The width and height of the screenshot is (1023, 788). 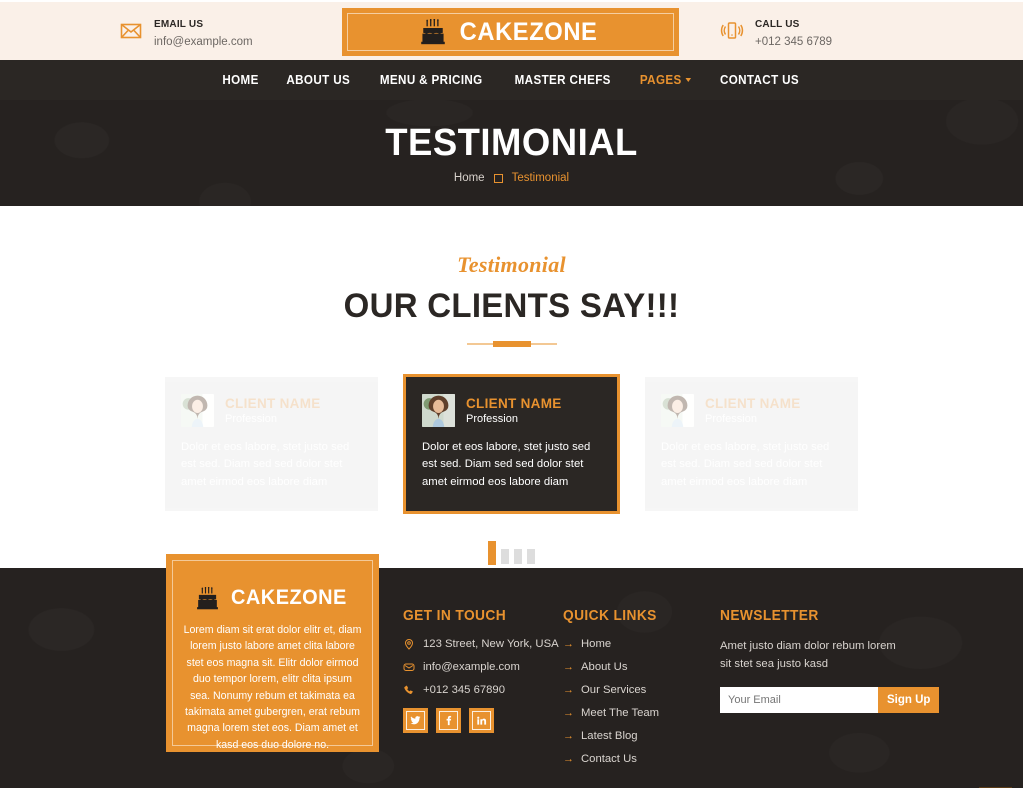 I want to click on footer-link-label: Home, so click(x=596, y=644).